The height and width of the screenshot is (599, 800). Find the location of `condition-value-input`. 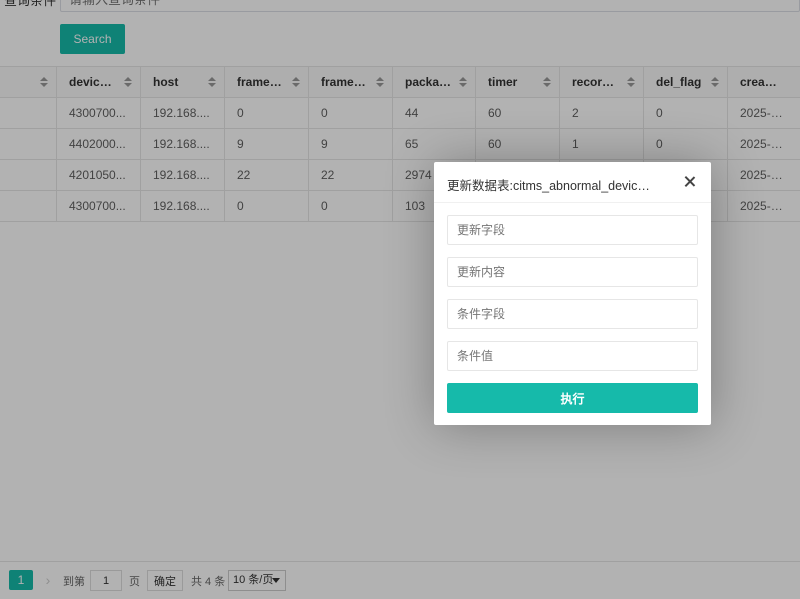

condition-value-input is located at coordinates (572, 356).